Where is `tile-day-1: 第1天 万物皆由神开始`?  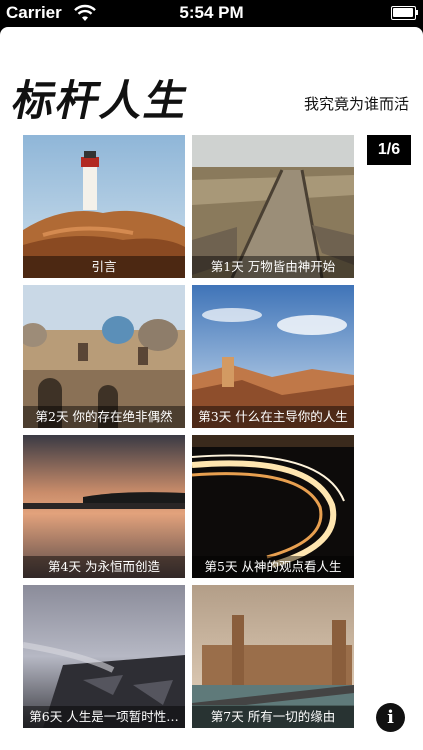 tile-day-1: 第1天 万物皆由神开始 is located at coordinates (273, 206).